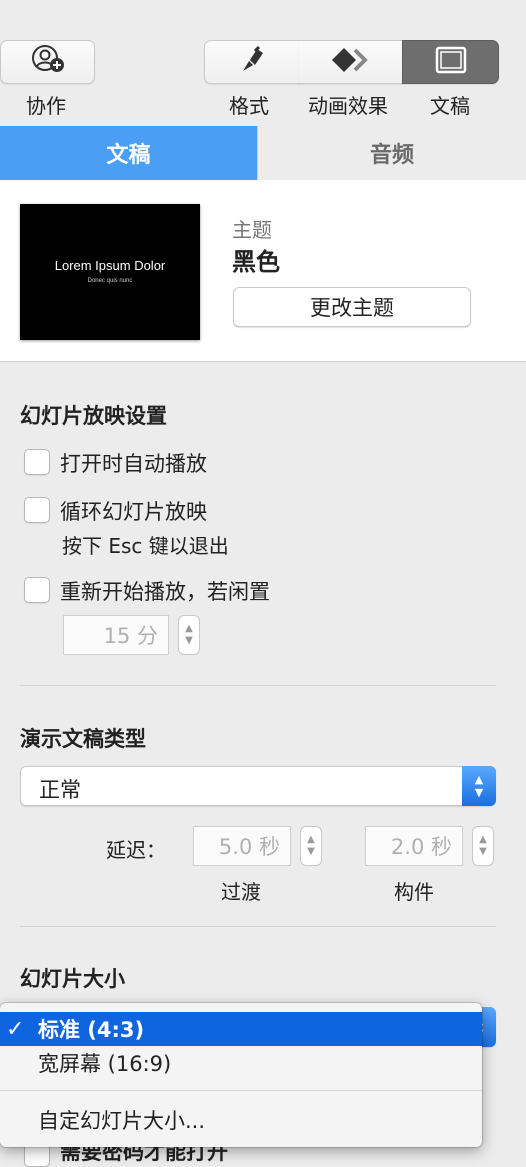 Image resolution: width=526 pixels, height=1167 pixels. Describe the element at coordinates (60, 790) in the screenshot. I see `presentation-type-value: 正常` at that location.